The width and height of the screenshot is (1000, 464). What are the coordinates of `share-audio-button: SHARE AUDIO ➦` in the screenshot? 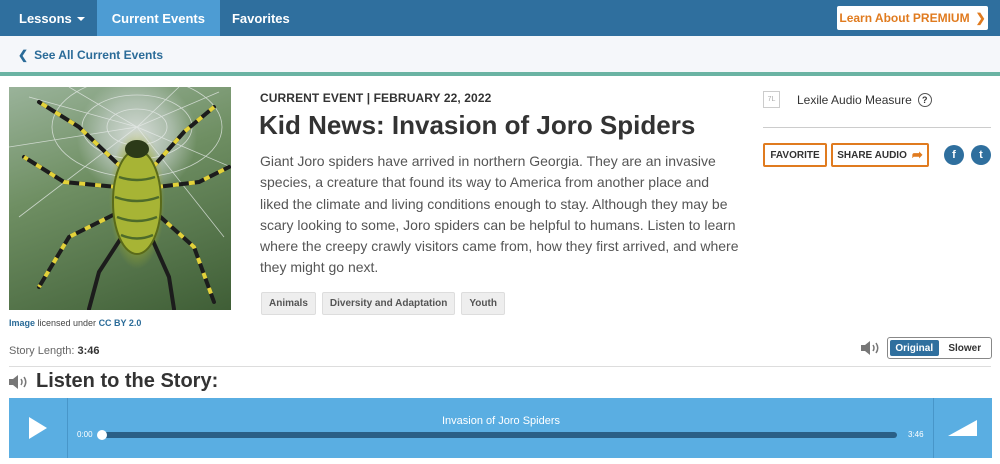 It's located at (880, 155).